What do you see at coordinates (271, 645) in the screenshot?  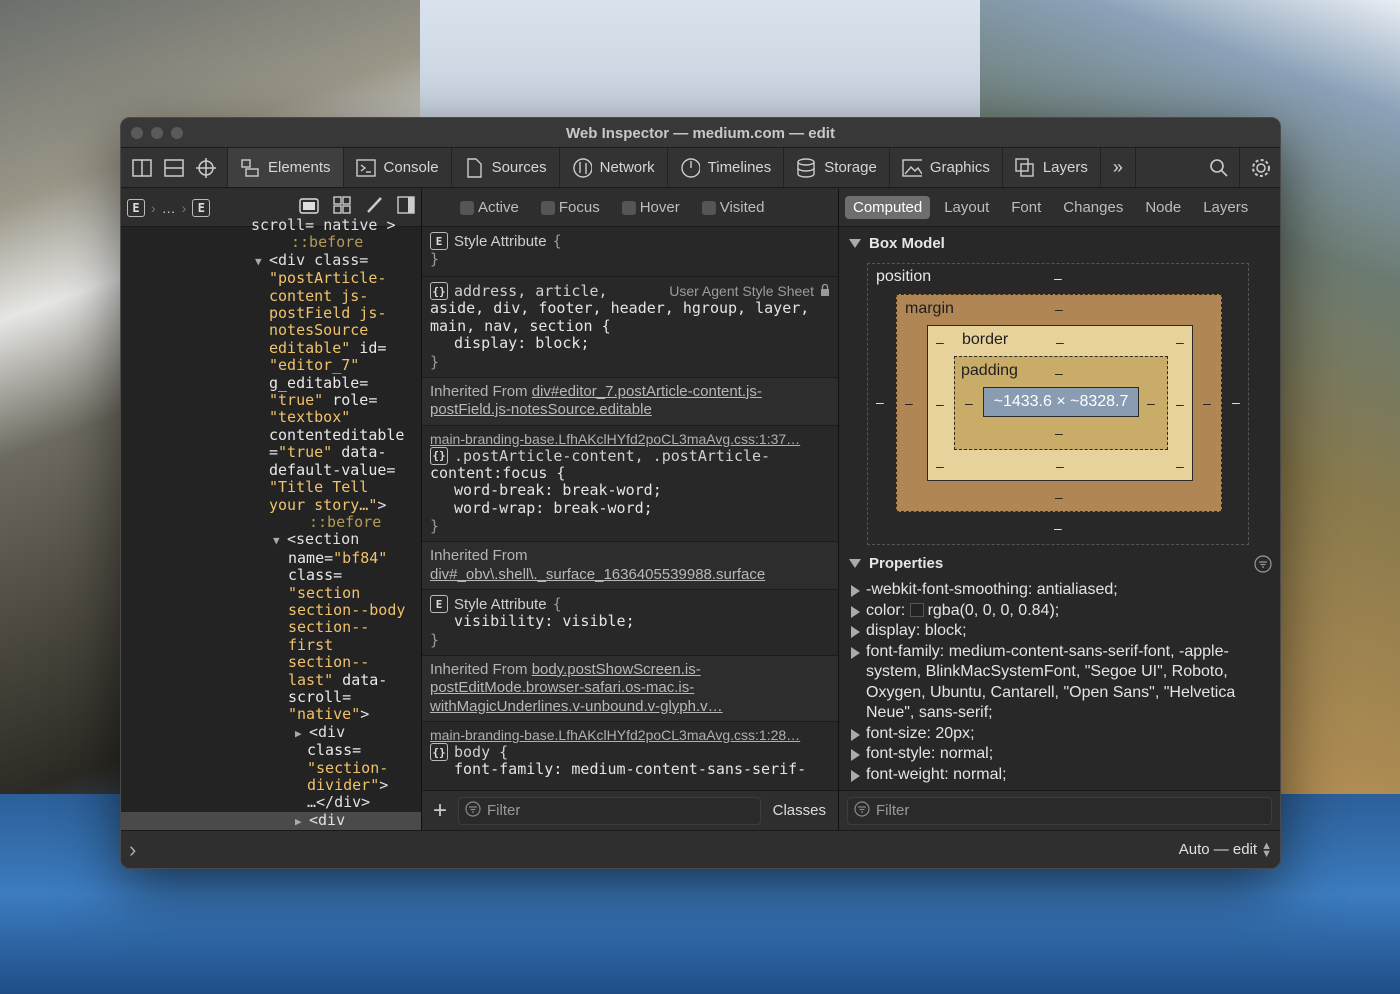 I see `dom-node-line: first` at bounding box center [271, 645].